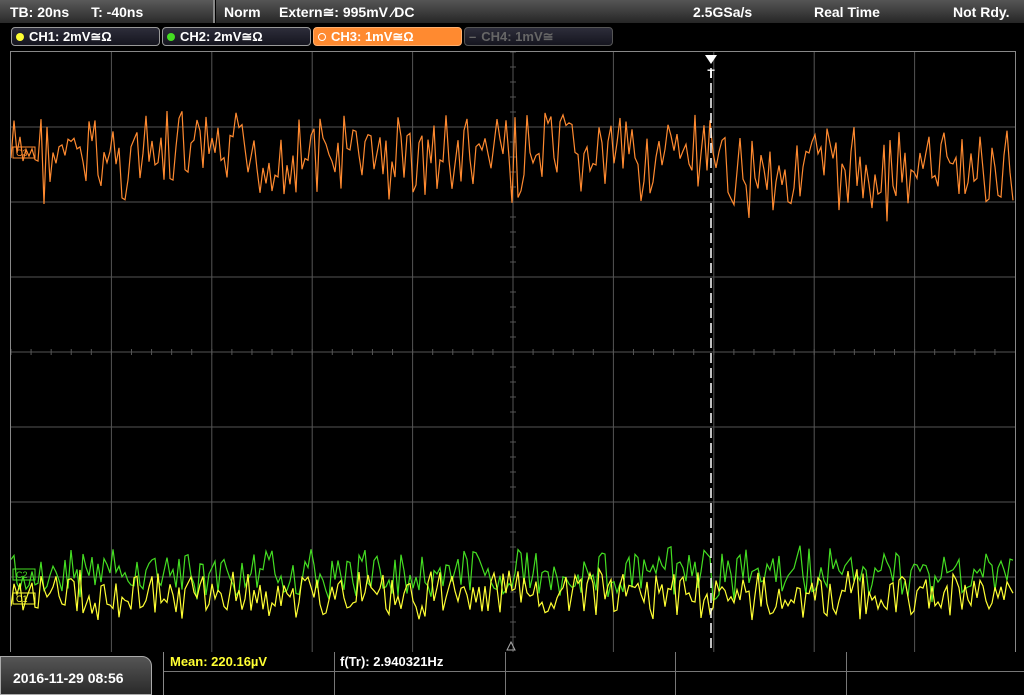 The width and height of the screenshot is (1024, 695). Describe the element at coordinates (473, 36) in the screenshot. I see `ch4-dash-icon: –` at that location.